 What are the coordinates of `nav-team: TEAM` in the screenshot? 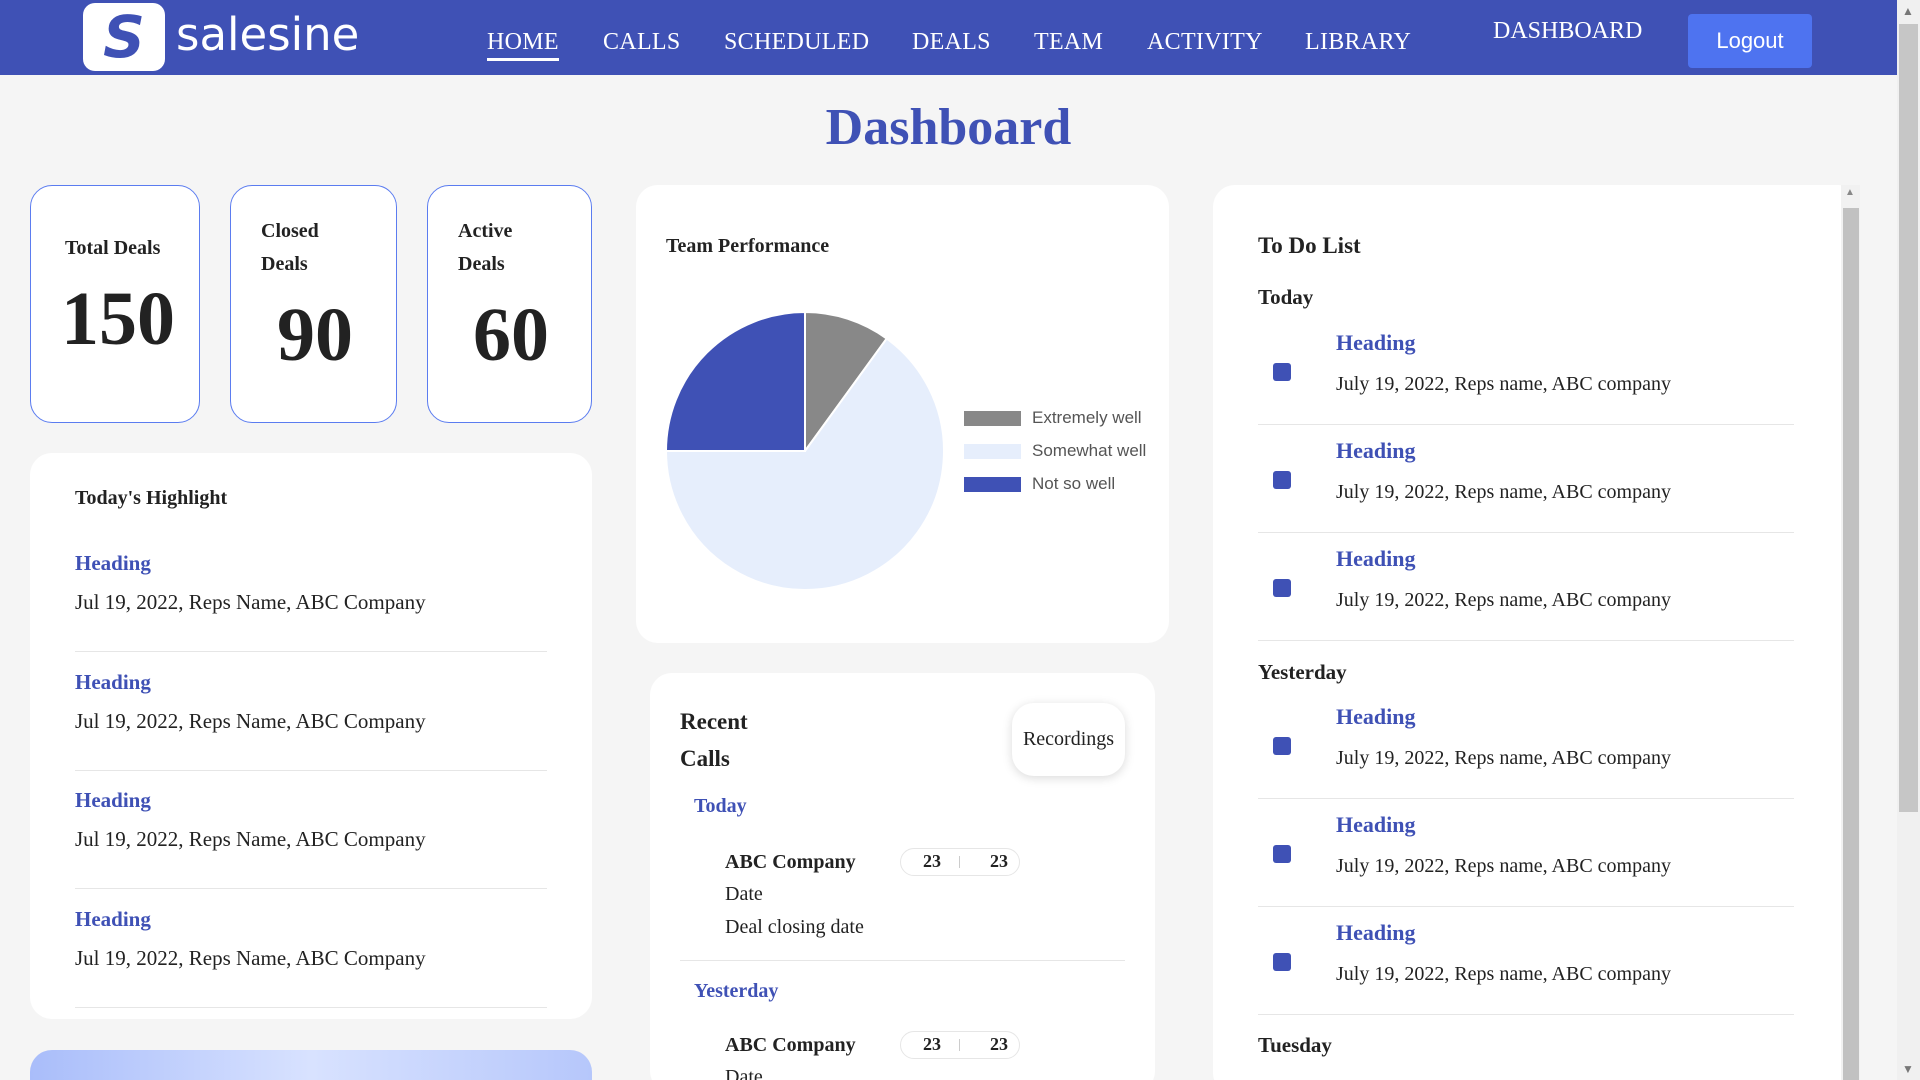 It's located at (1068, 42).